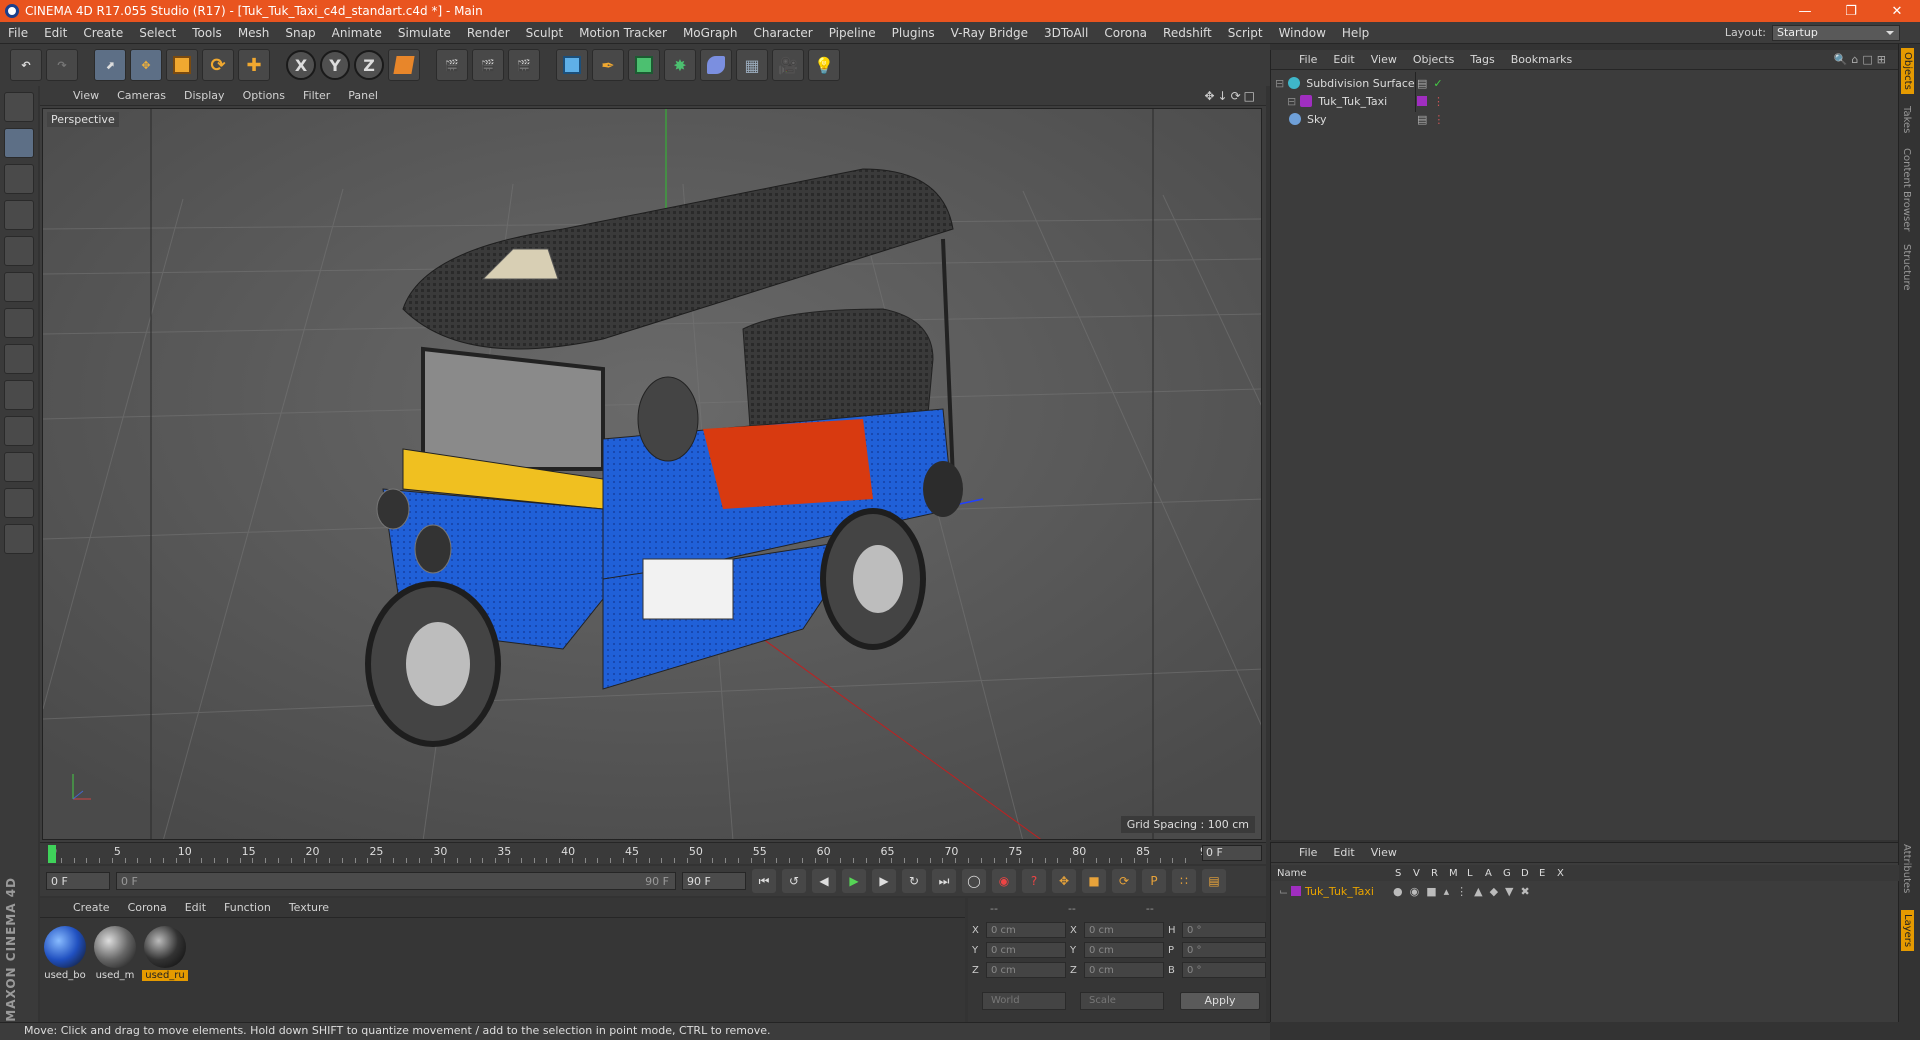  What do you see at coordinates (1906, 189) in the screenshot?
I see `tab-content-browser: Content Browser` at bounding box center [1906, 189].